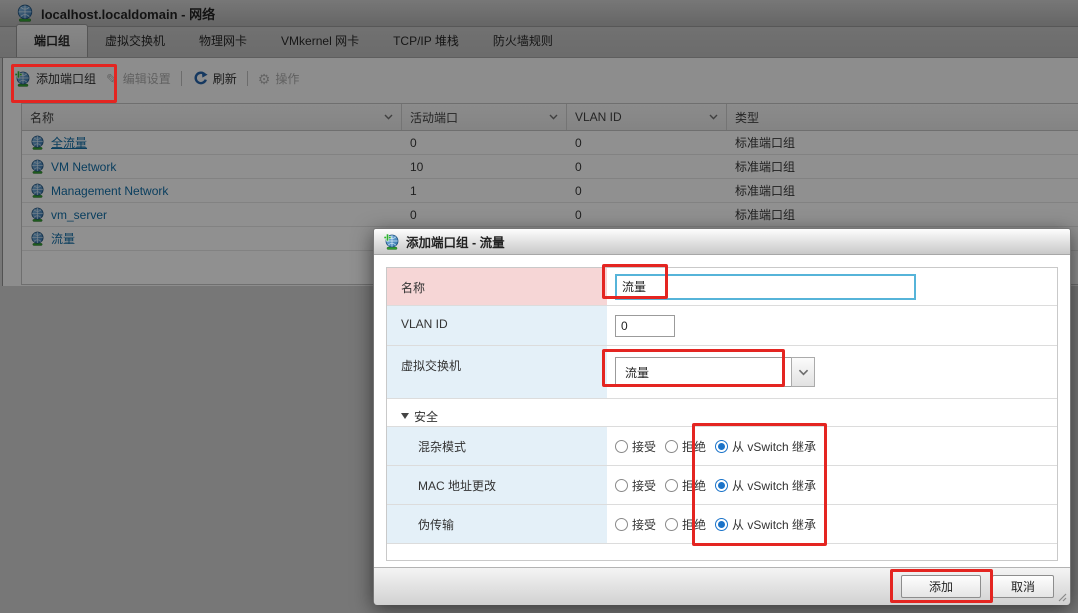 The width and height of the screenshot is (1078, 613). I want to click on vlan-label: VLAN ID, so click(497, 325).